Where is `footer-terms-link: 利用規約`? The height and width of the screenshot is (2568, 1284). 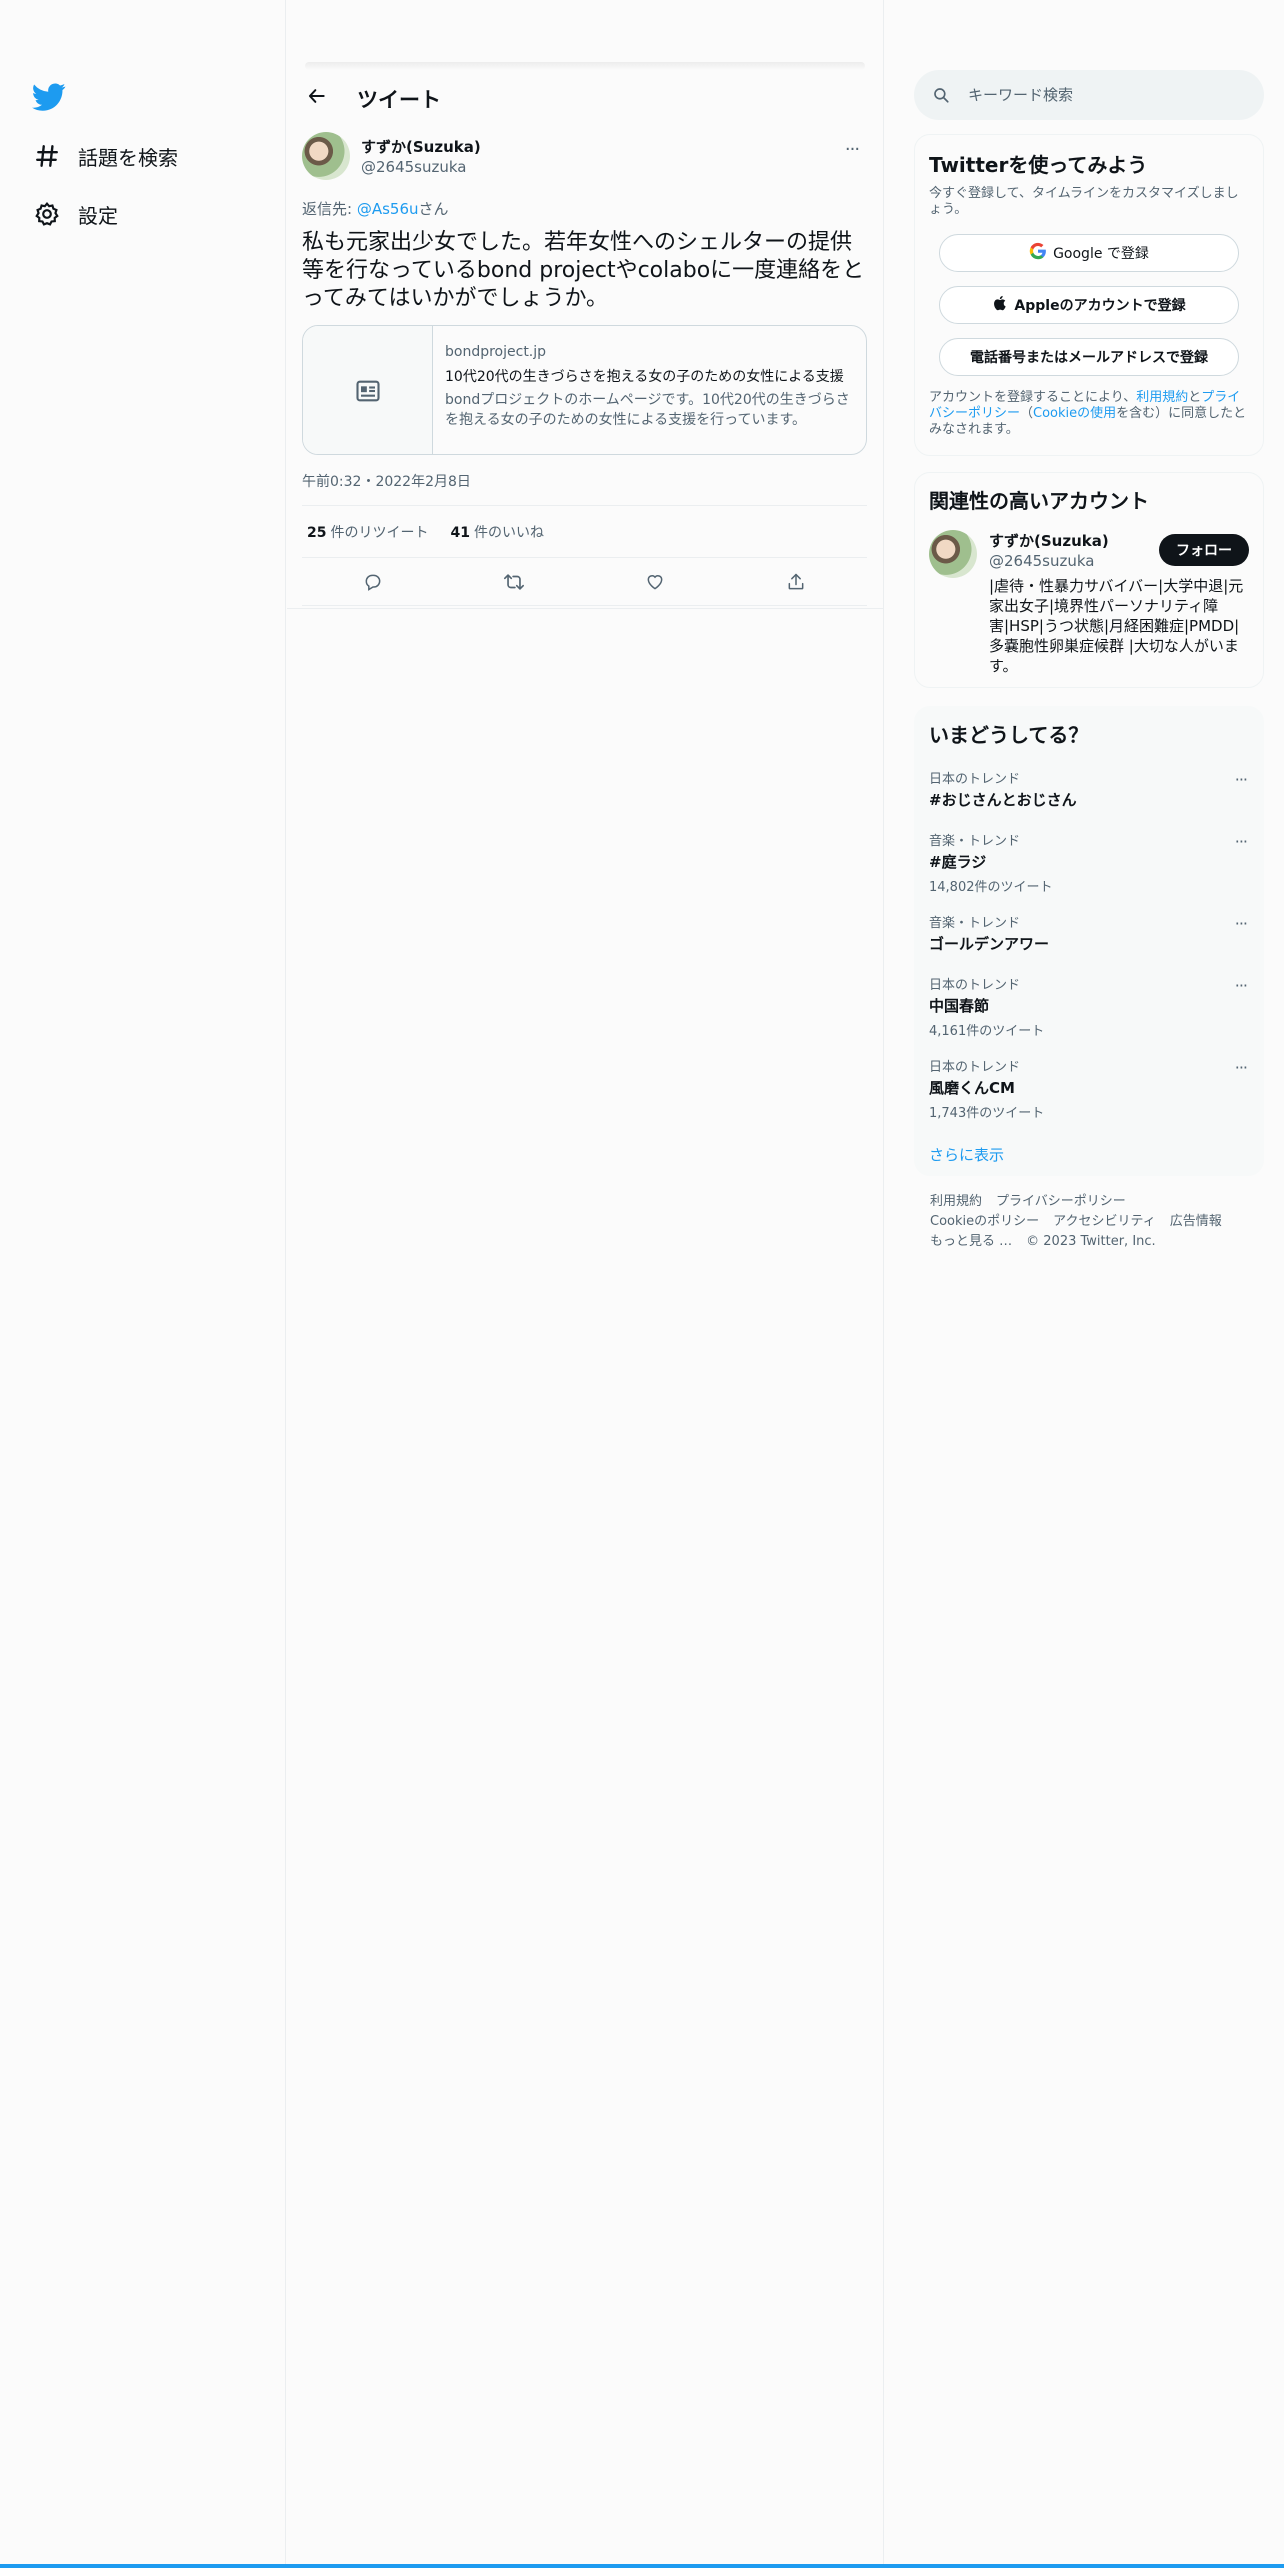
footer-terms-link: 利用規約 is located at coordinates (956, 1201).